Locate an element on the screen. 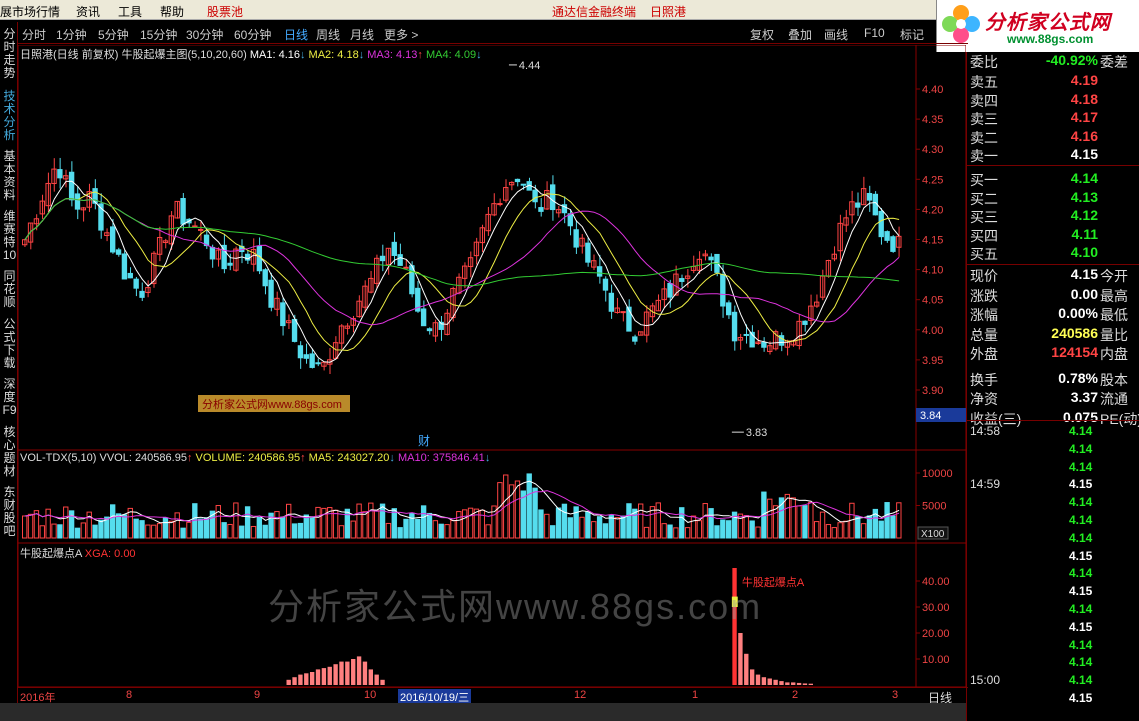 This screenshot has width=1139, height=721. stat-value: 240586 is located at coordinates (1074, 332).